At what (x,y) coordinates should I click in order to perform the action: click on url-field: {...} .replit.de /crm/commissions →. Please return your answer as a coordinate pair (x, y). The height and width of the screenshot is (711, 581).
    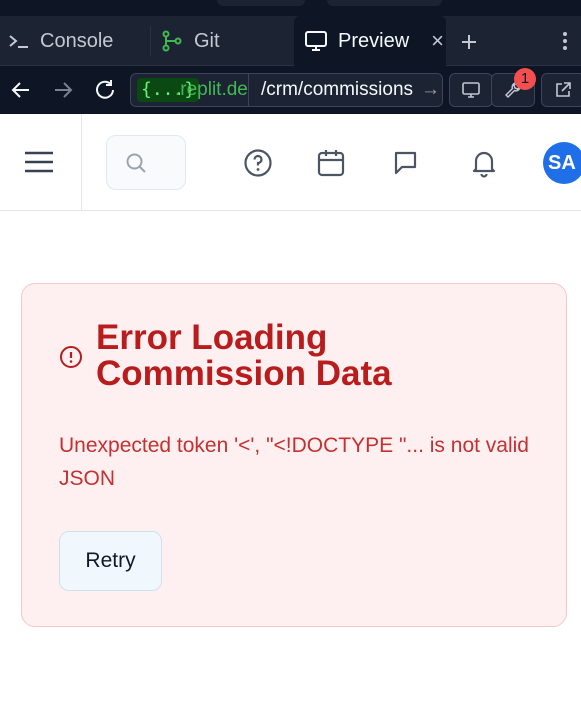
    Looking at the image, I should click on (286, 90).